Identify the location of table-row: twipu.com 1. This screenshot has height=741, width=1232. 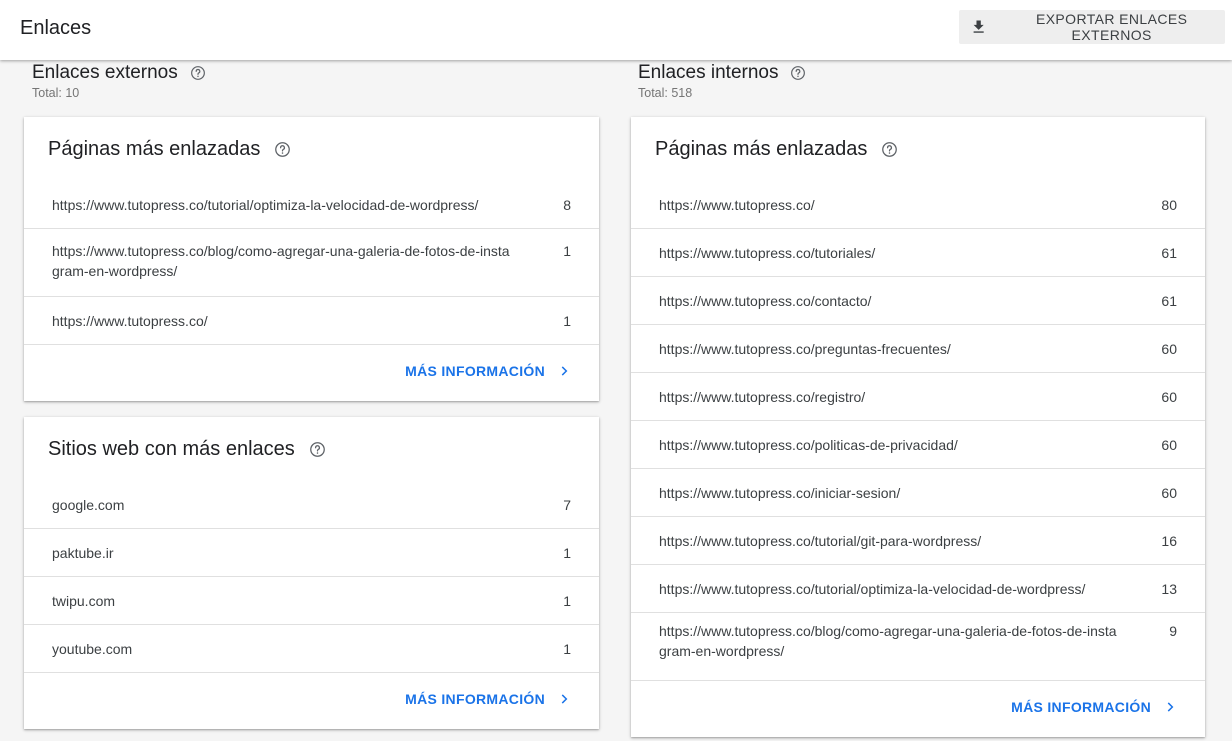
(311, 601).